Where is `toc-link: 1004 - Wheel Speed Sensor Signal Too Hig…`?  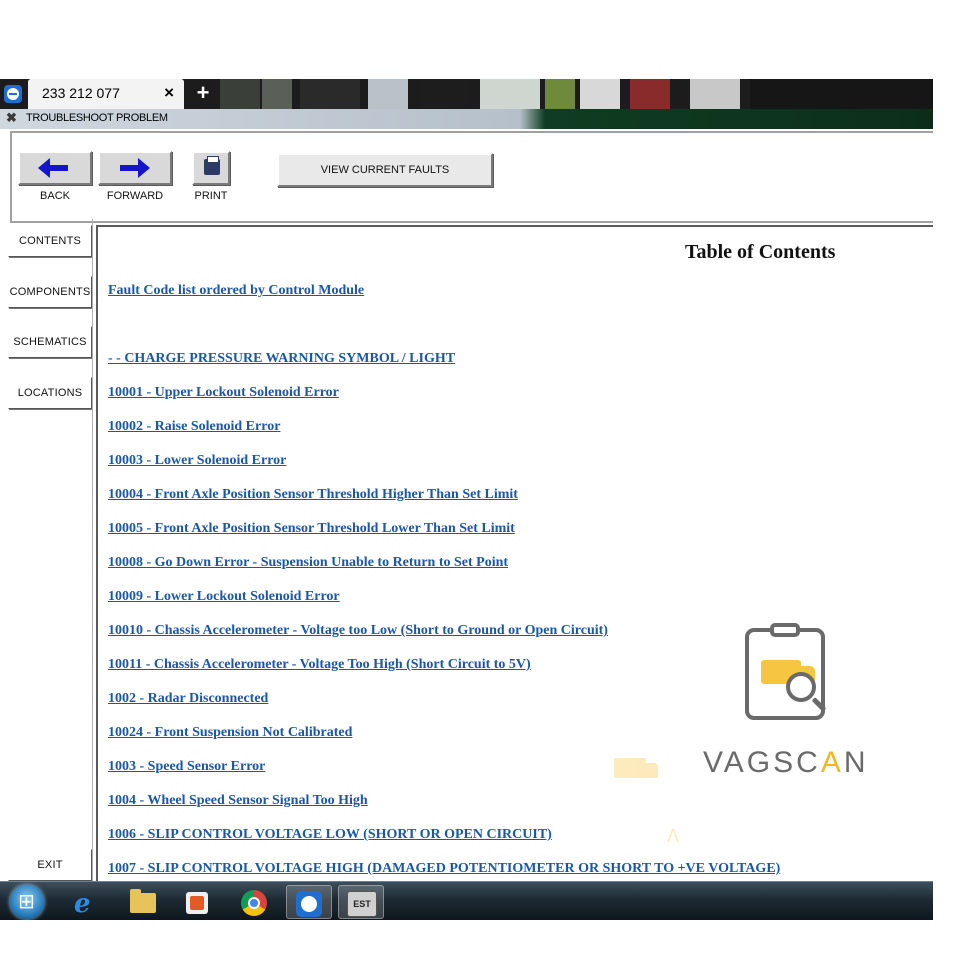
toc-link: 1004 - Wheel Speed Sensor Signal Too Hig… is located at coordinates (238, 801).